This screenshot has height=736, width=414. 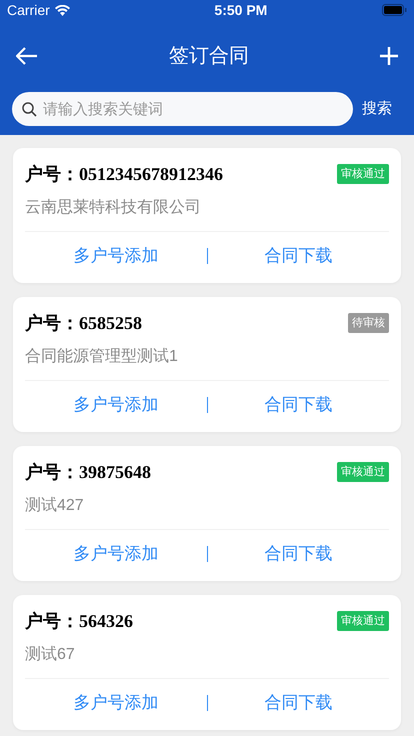 What do you see at coordinates (106, 621) in the screenshot?
I see `account-number: 564326` at bounding box center [106, 621].